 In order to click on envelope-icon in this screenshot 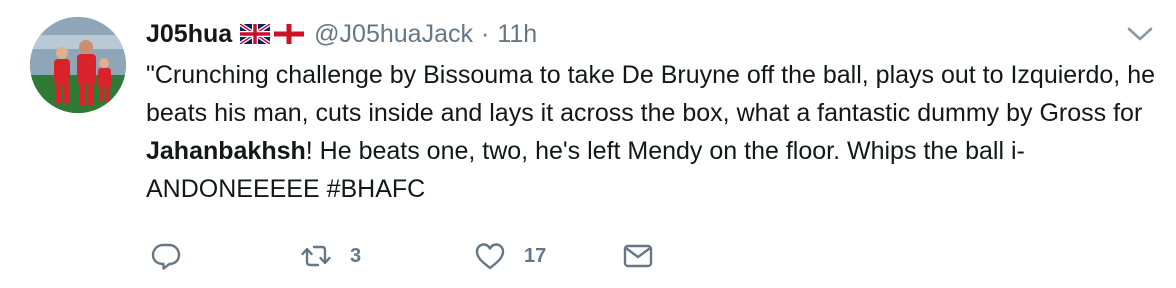, I will do `click(638, 256)`.